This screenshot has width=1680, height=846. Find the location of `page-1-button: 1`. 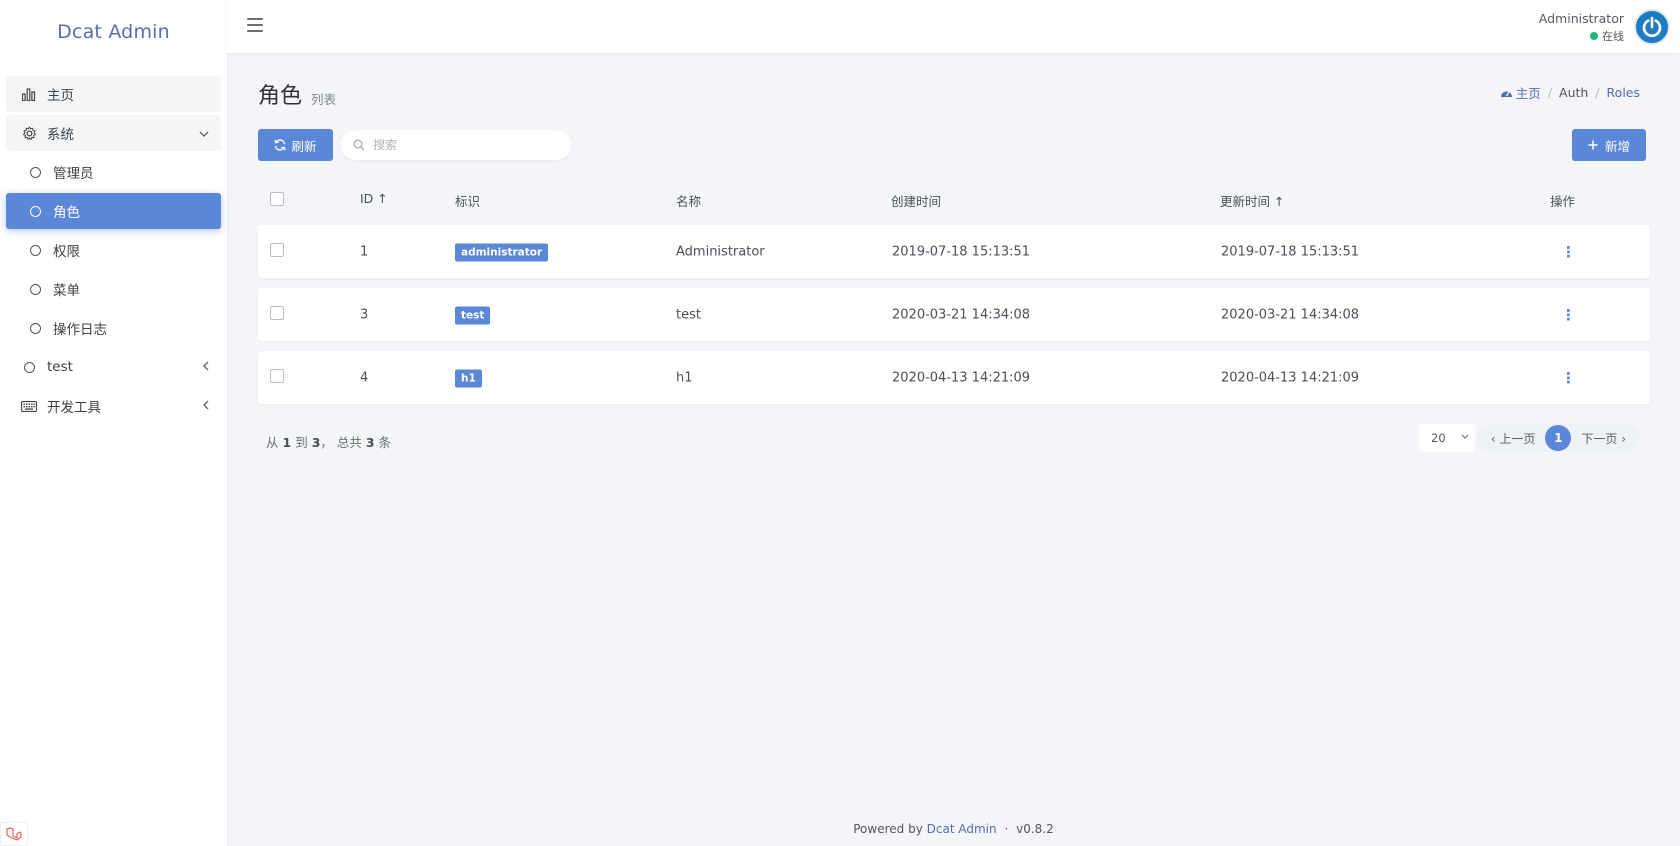

page-1-button: 1 is located at coordinates (1558, 438).